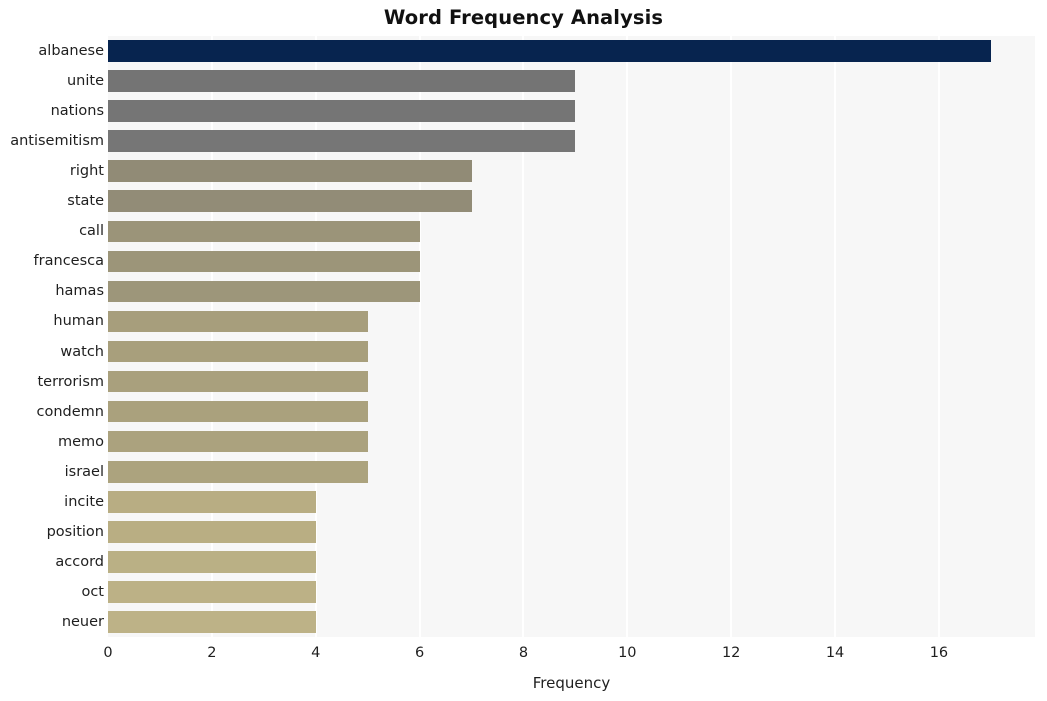  I want to click on y-axis-tick-label: neuer, so click(82, 621).